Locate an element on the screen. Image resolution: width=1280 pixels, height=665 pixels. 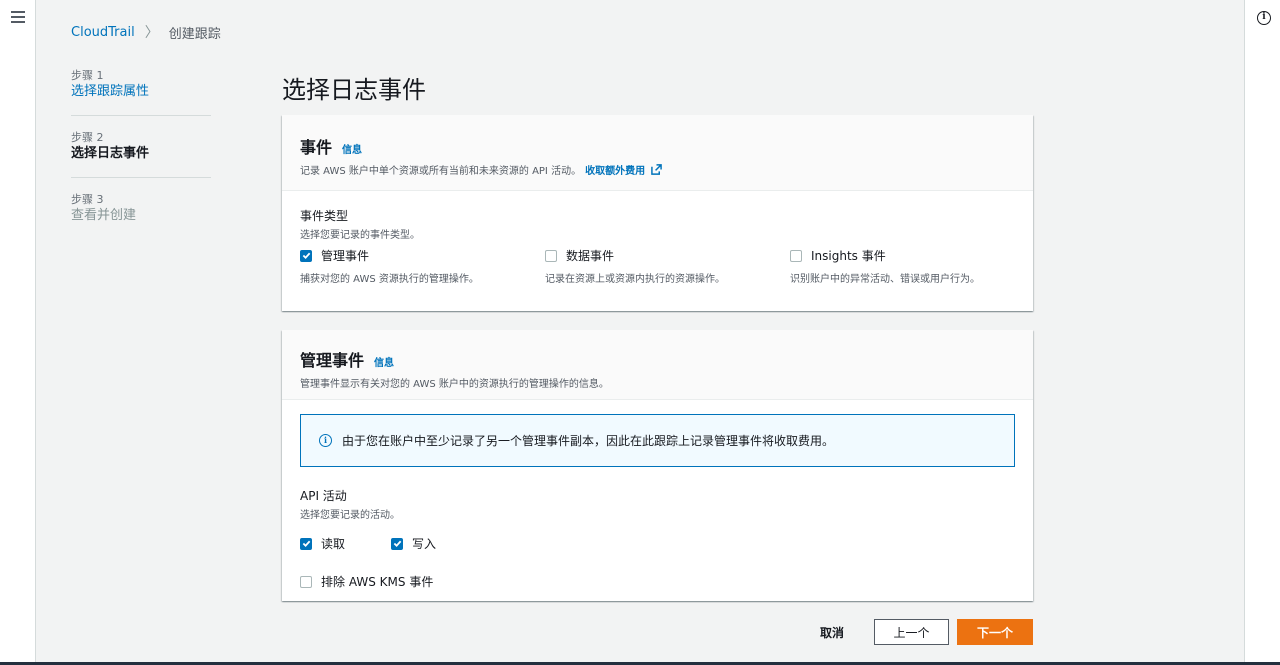
insights-events-checkbox: Insights 事件 is located at coordinates (902, 255).